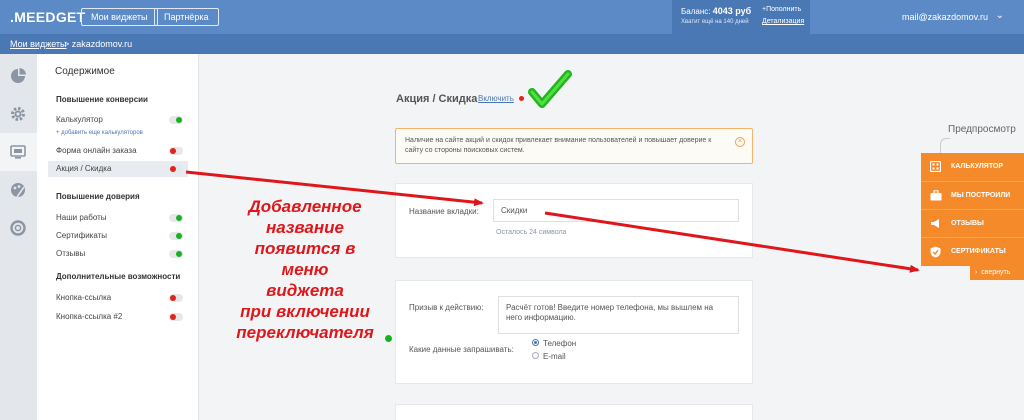  I want to click on certificates-toggle, so click(176, 236).